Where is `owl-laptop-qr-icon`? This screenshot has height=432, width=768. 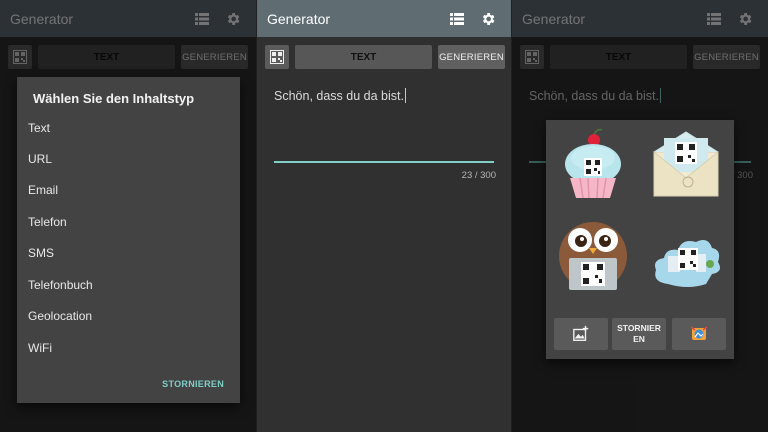
owl-laptop-qr-icon is located at coordinates (593, 255).